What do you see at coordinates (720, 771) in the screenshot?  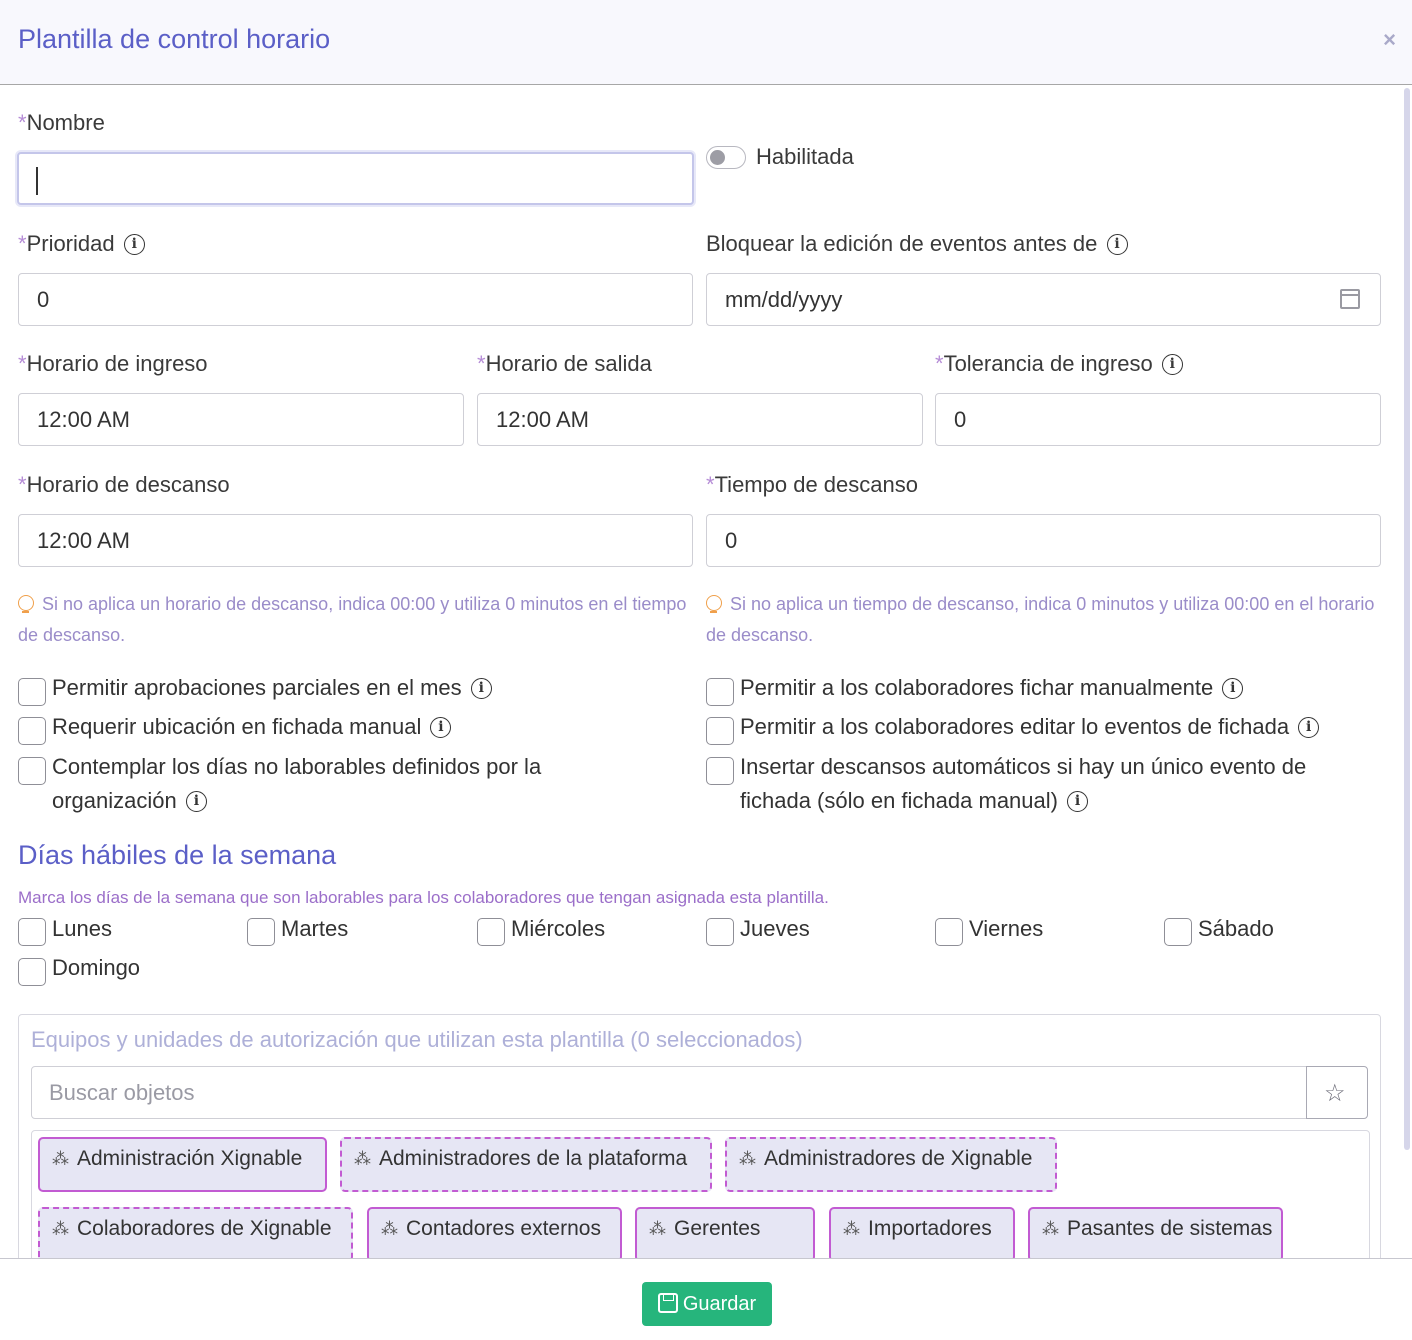 I see `auto-breaks-checkbox` at bounding box center [720, 771].